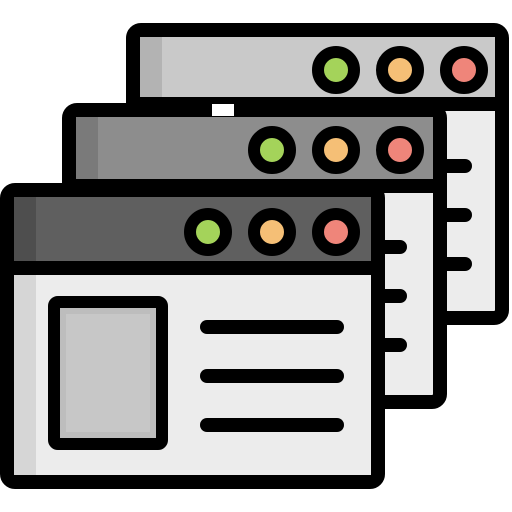  I want to click on middle-window-red-dot, so click(400, 150).